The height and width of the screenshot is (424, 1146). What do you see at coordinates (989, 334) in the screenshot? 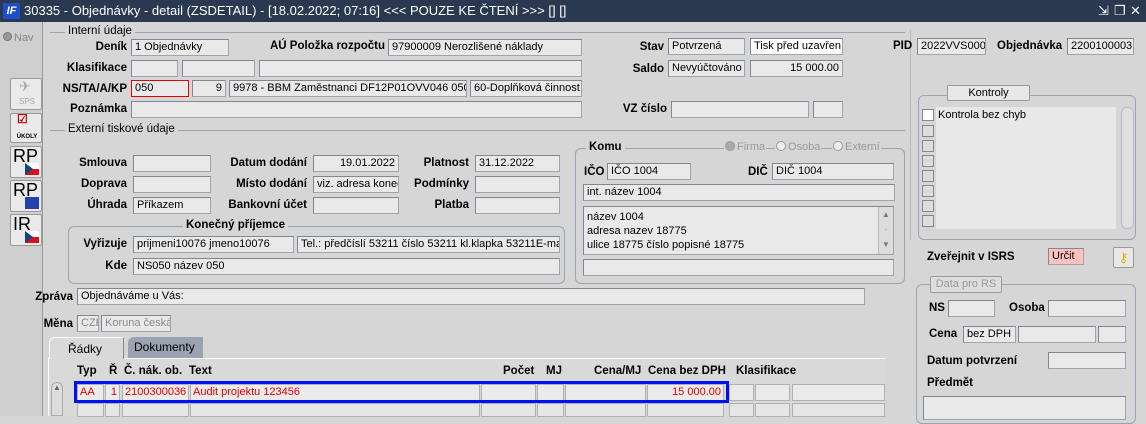
I see `rs-cena-type-field: bez DPH` at bounding box center [989, 334].